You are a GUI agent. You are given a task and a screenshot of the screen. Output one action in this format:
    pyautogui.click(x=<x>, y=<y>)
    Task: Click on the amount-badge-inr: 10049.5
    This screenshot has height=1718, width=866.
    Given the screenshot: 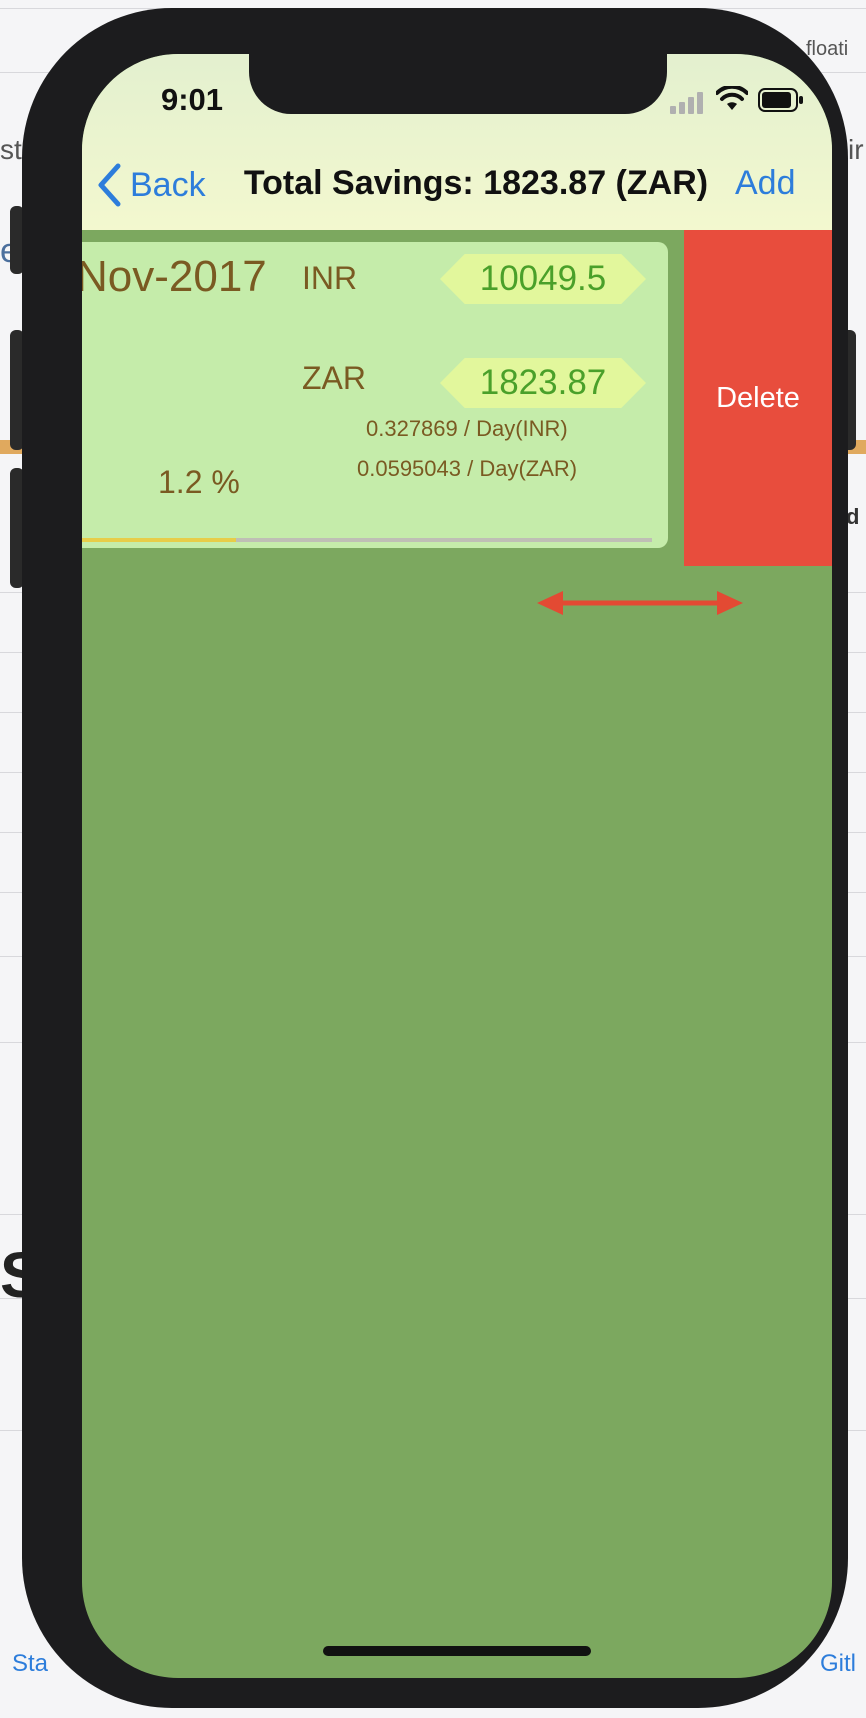 What is the action you would take?
    pyautogui.click(x=543, y=279)
    